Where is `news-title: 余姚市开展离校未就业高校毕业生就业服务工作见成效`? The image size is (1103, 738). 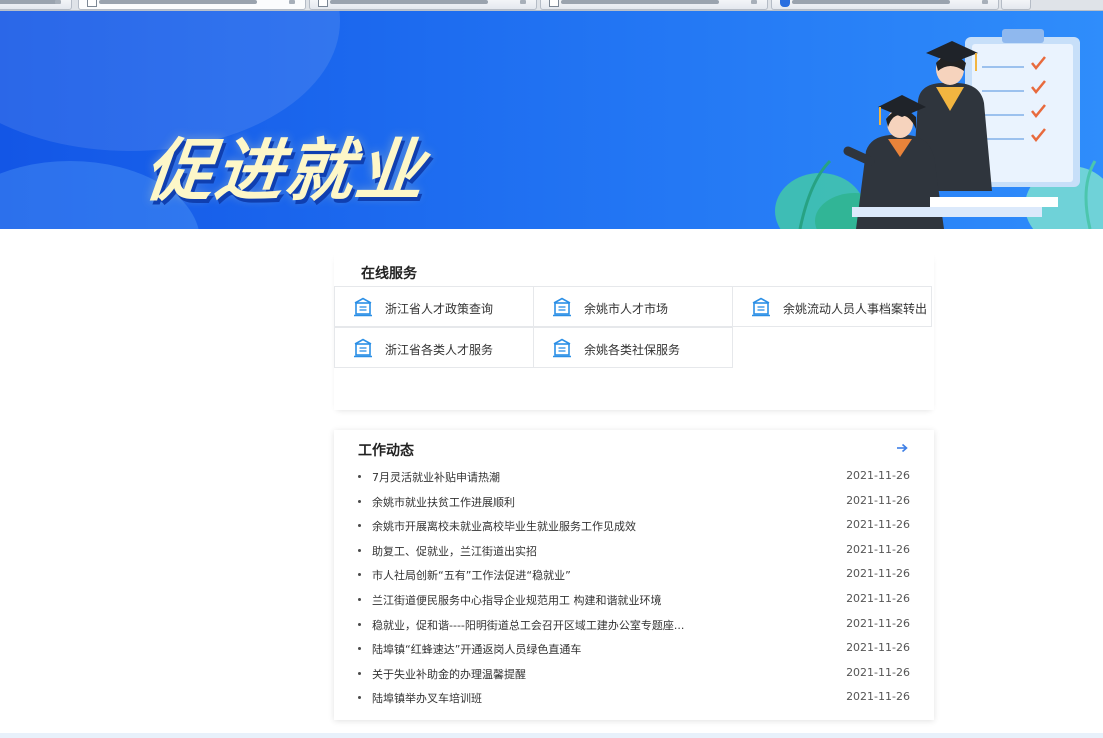 news-title: 余姚市开展离校未就业高校毕业生就业服务工作见成效 is located at coordinates (504, 526).